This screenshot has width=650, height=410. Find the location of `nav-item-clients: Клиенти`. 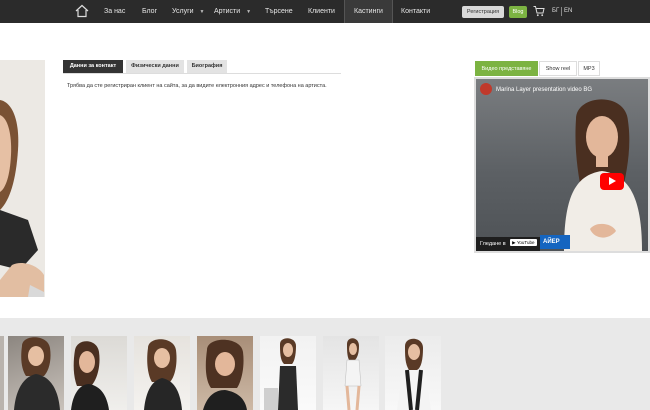

nav-item-clients: Клиенти is located at coordinates (321, 11).